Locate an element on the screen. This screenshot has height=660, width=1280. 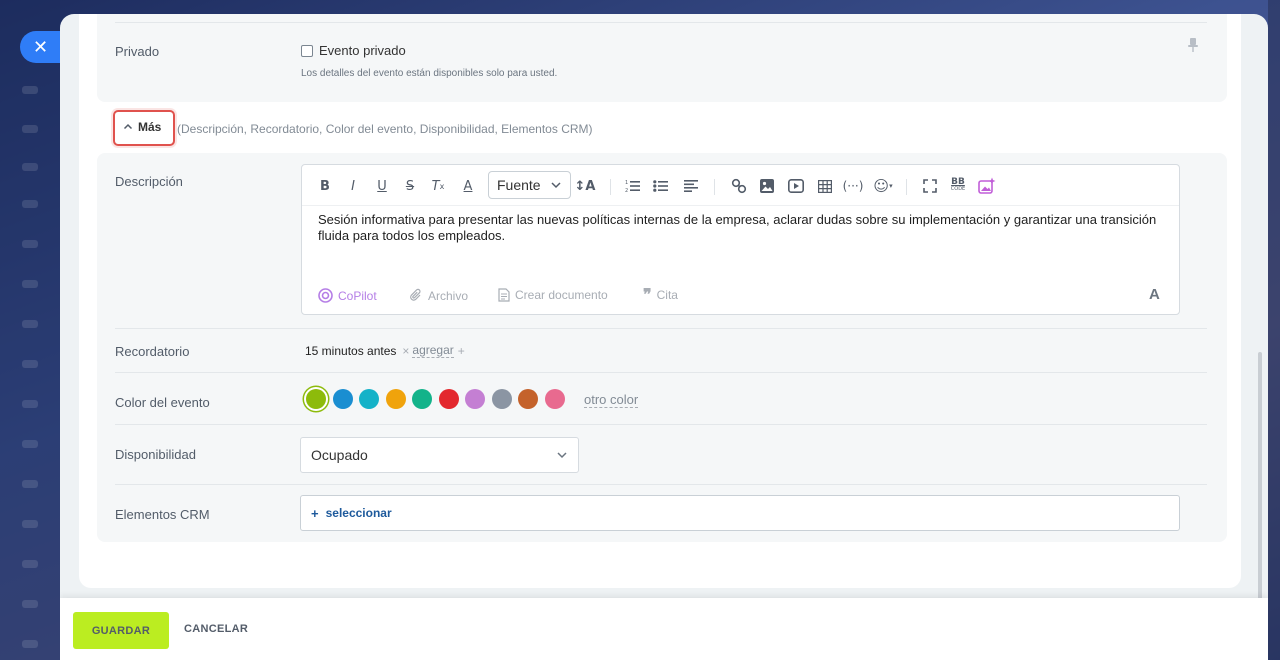
close-icon: ✕ is located at coordinates (41, 47).